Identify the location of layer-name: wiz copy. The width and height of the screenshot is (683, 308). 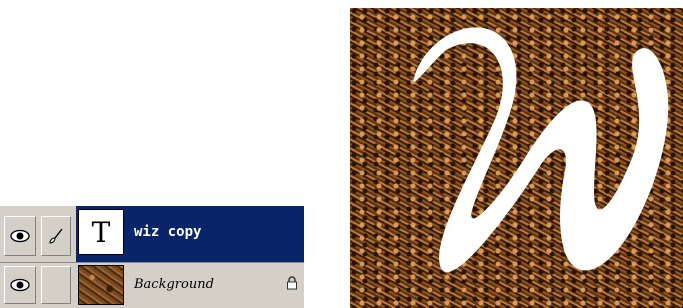
(168, 232).